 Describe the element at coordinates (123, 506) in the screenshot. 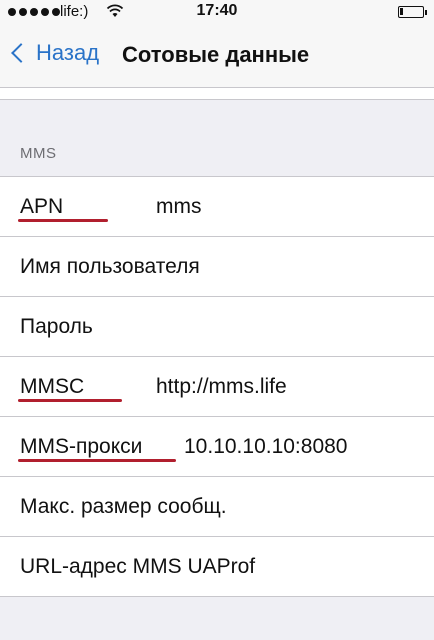

I see `max-message-size-label: Макс. размер сообщ.` at that location.